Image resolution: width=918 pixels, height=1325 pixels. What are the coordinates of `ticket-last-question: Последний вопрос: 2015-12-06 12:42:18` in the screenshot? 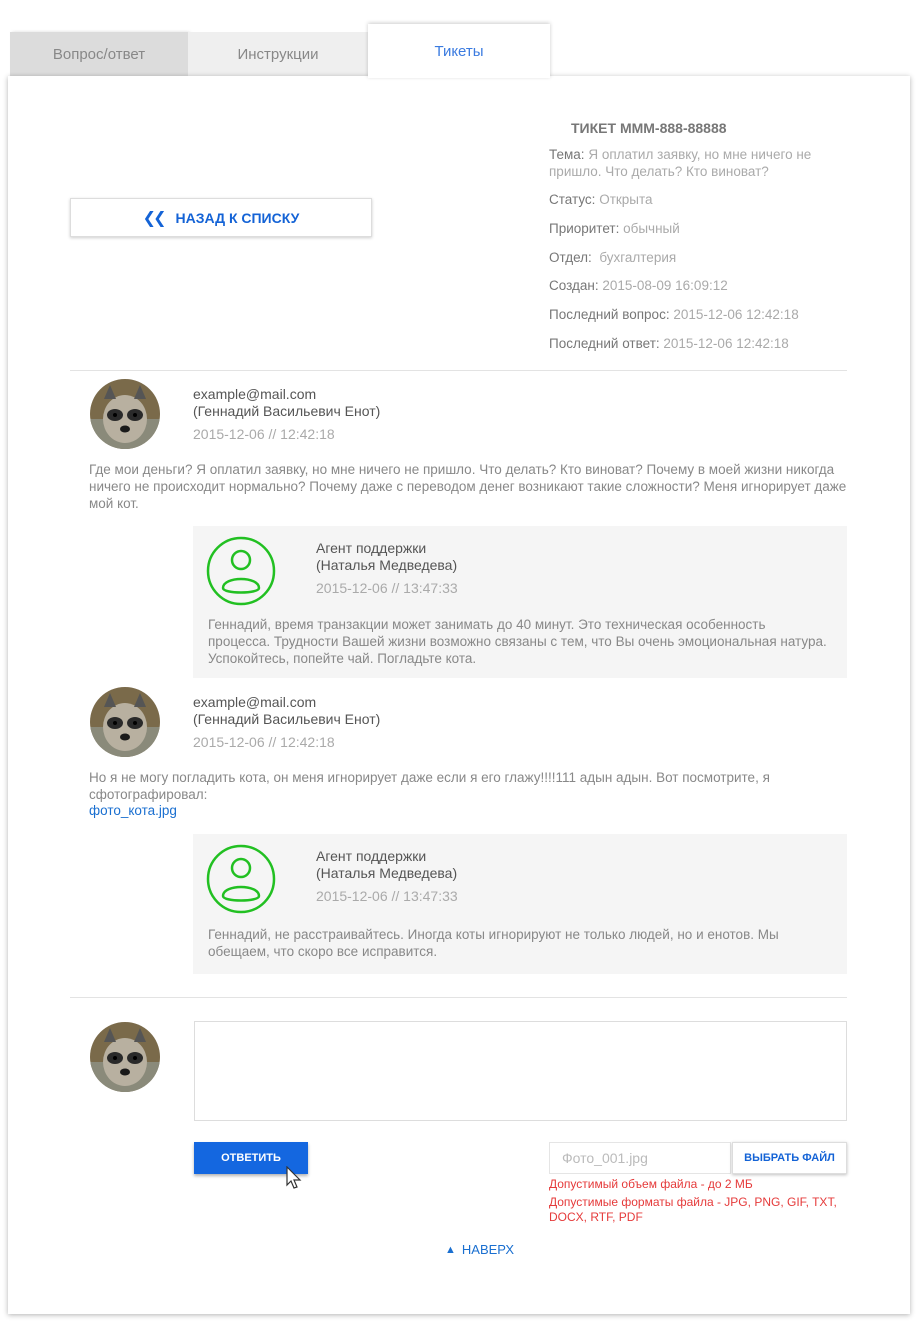 It's located at (674, 314).